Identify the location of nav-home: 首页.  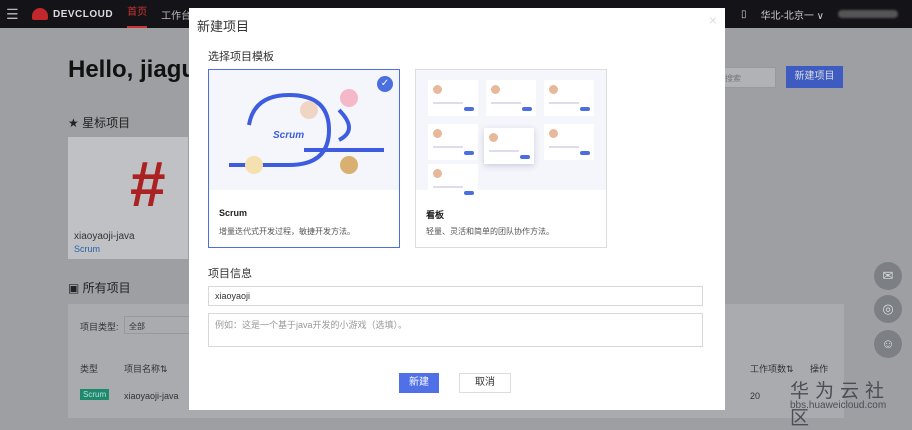
(137, 14).